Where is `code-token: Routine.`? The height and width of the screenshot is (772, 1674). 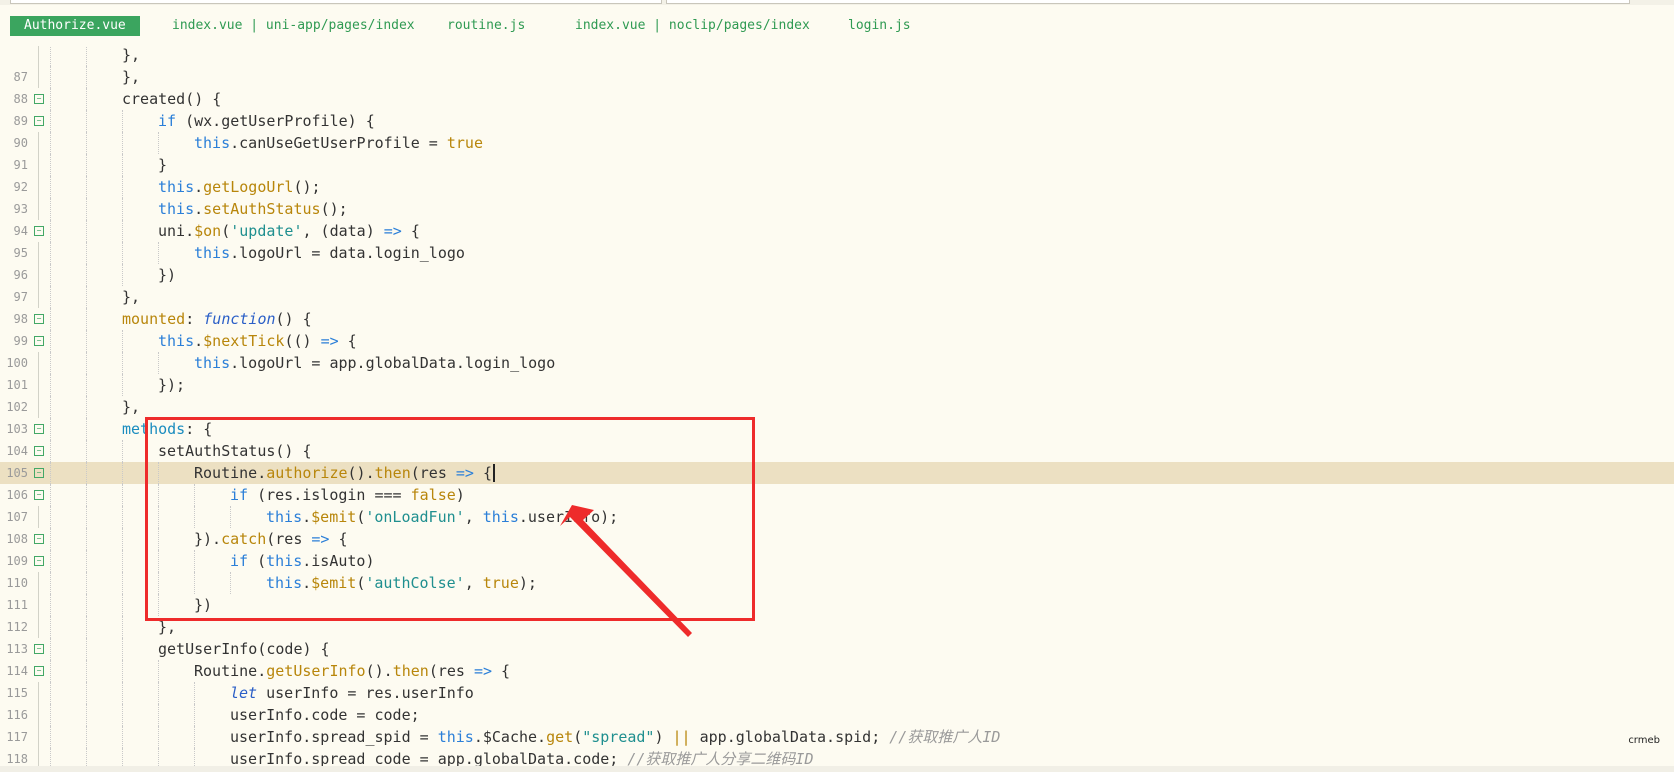 code-token: Routine. is located at coordinates (230, 671).